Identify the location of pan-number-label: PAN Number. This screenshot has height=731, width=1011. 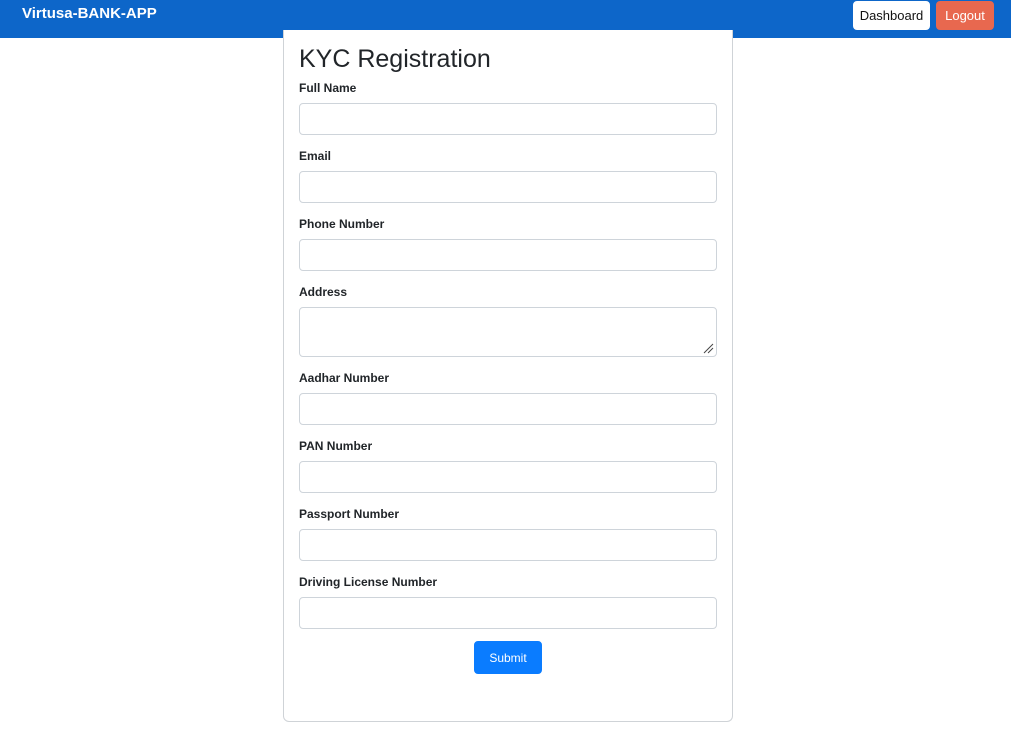
(336, 446).